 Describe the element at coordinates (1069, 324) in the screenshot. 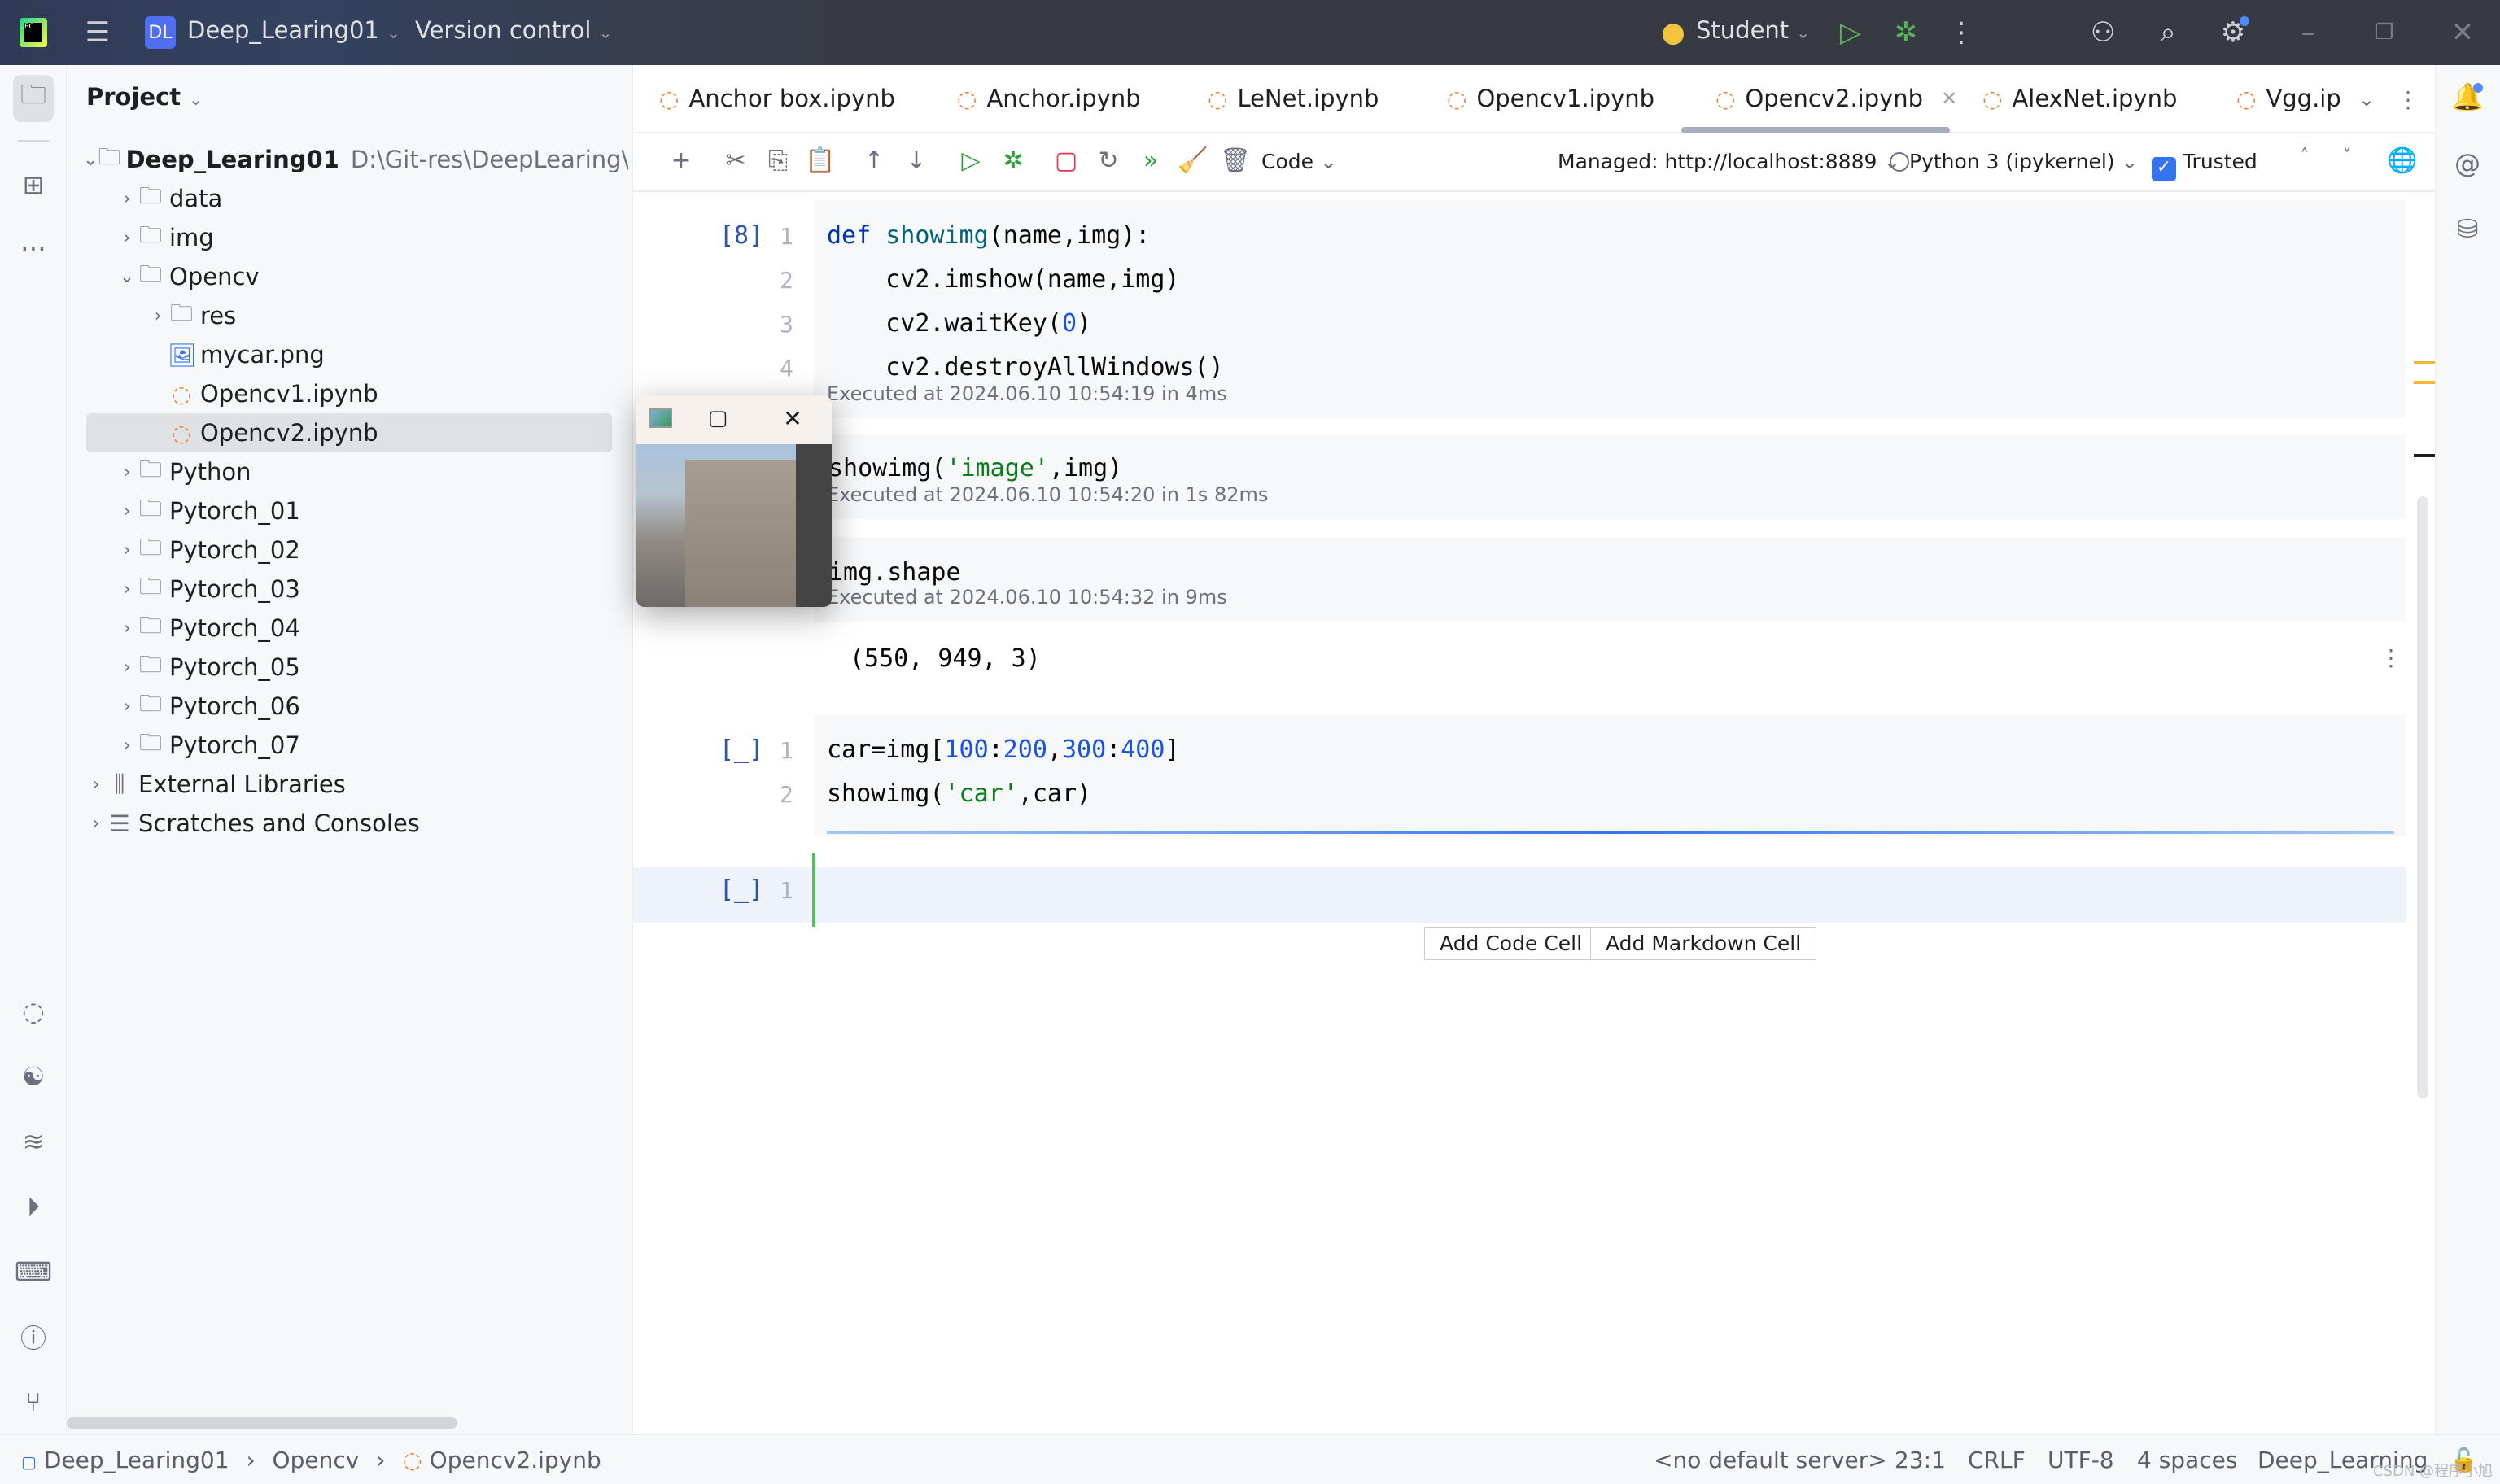

I see `code-token: 0` at that location.